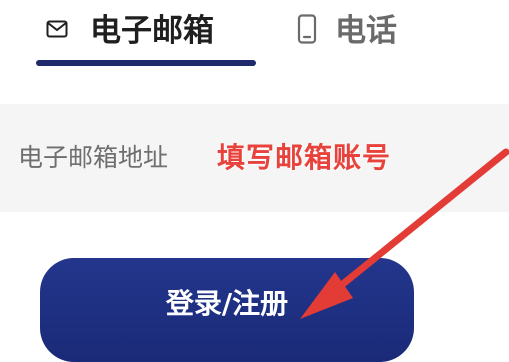  I want to click on annotation-text: 填写邮箱账号, so click(304, 157).